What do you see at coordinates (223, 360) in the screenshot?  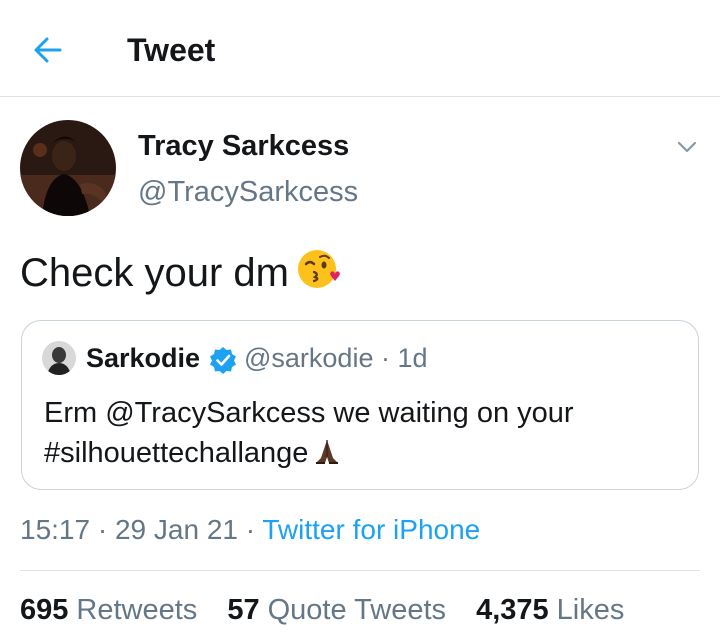 I see `verified-badge-icon` at bounding box center [223, 360].